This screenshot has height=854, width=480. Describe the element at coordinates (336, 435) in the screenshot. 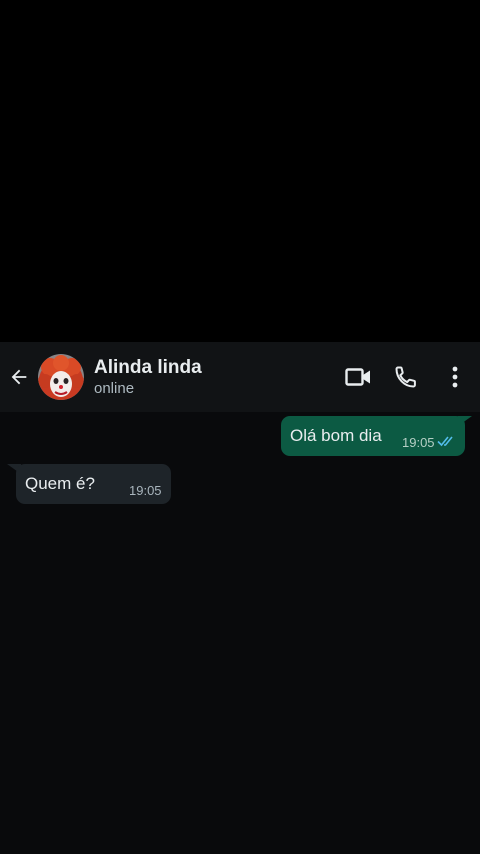

I see `message-text: Olá bom dia` at that location.